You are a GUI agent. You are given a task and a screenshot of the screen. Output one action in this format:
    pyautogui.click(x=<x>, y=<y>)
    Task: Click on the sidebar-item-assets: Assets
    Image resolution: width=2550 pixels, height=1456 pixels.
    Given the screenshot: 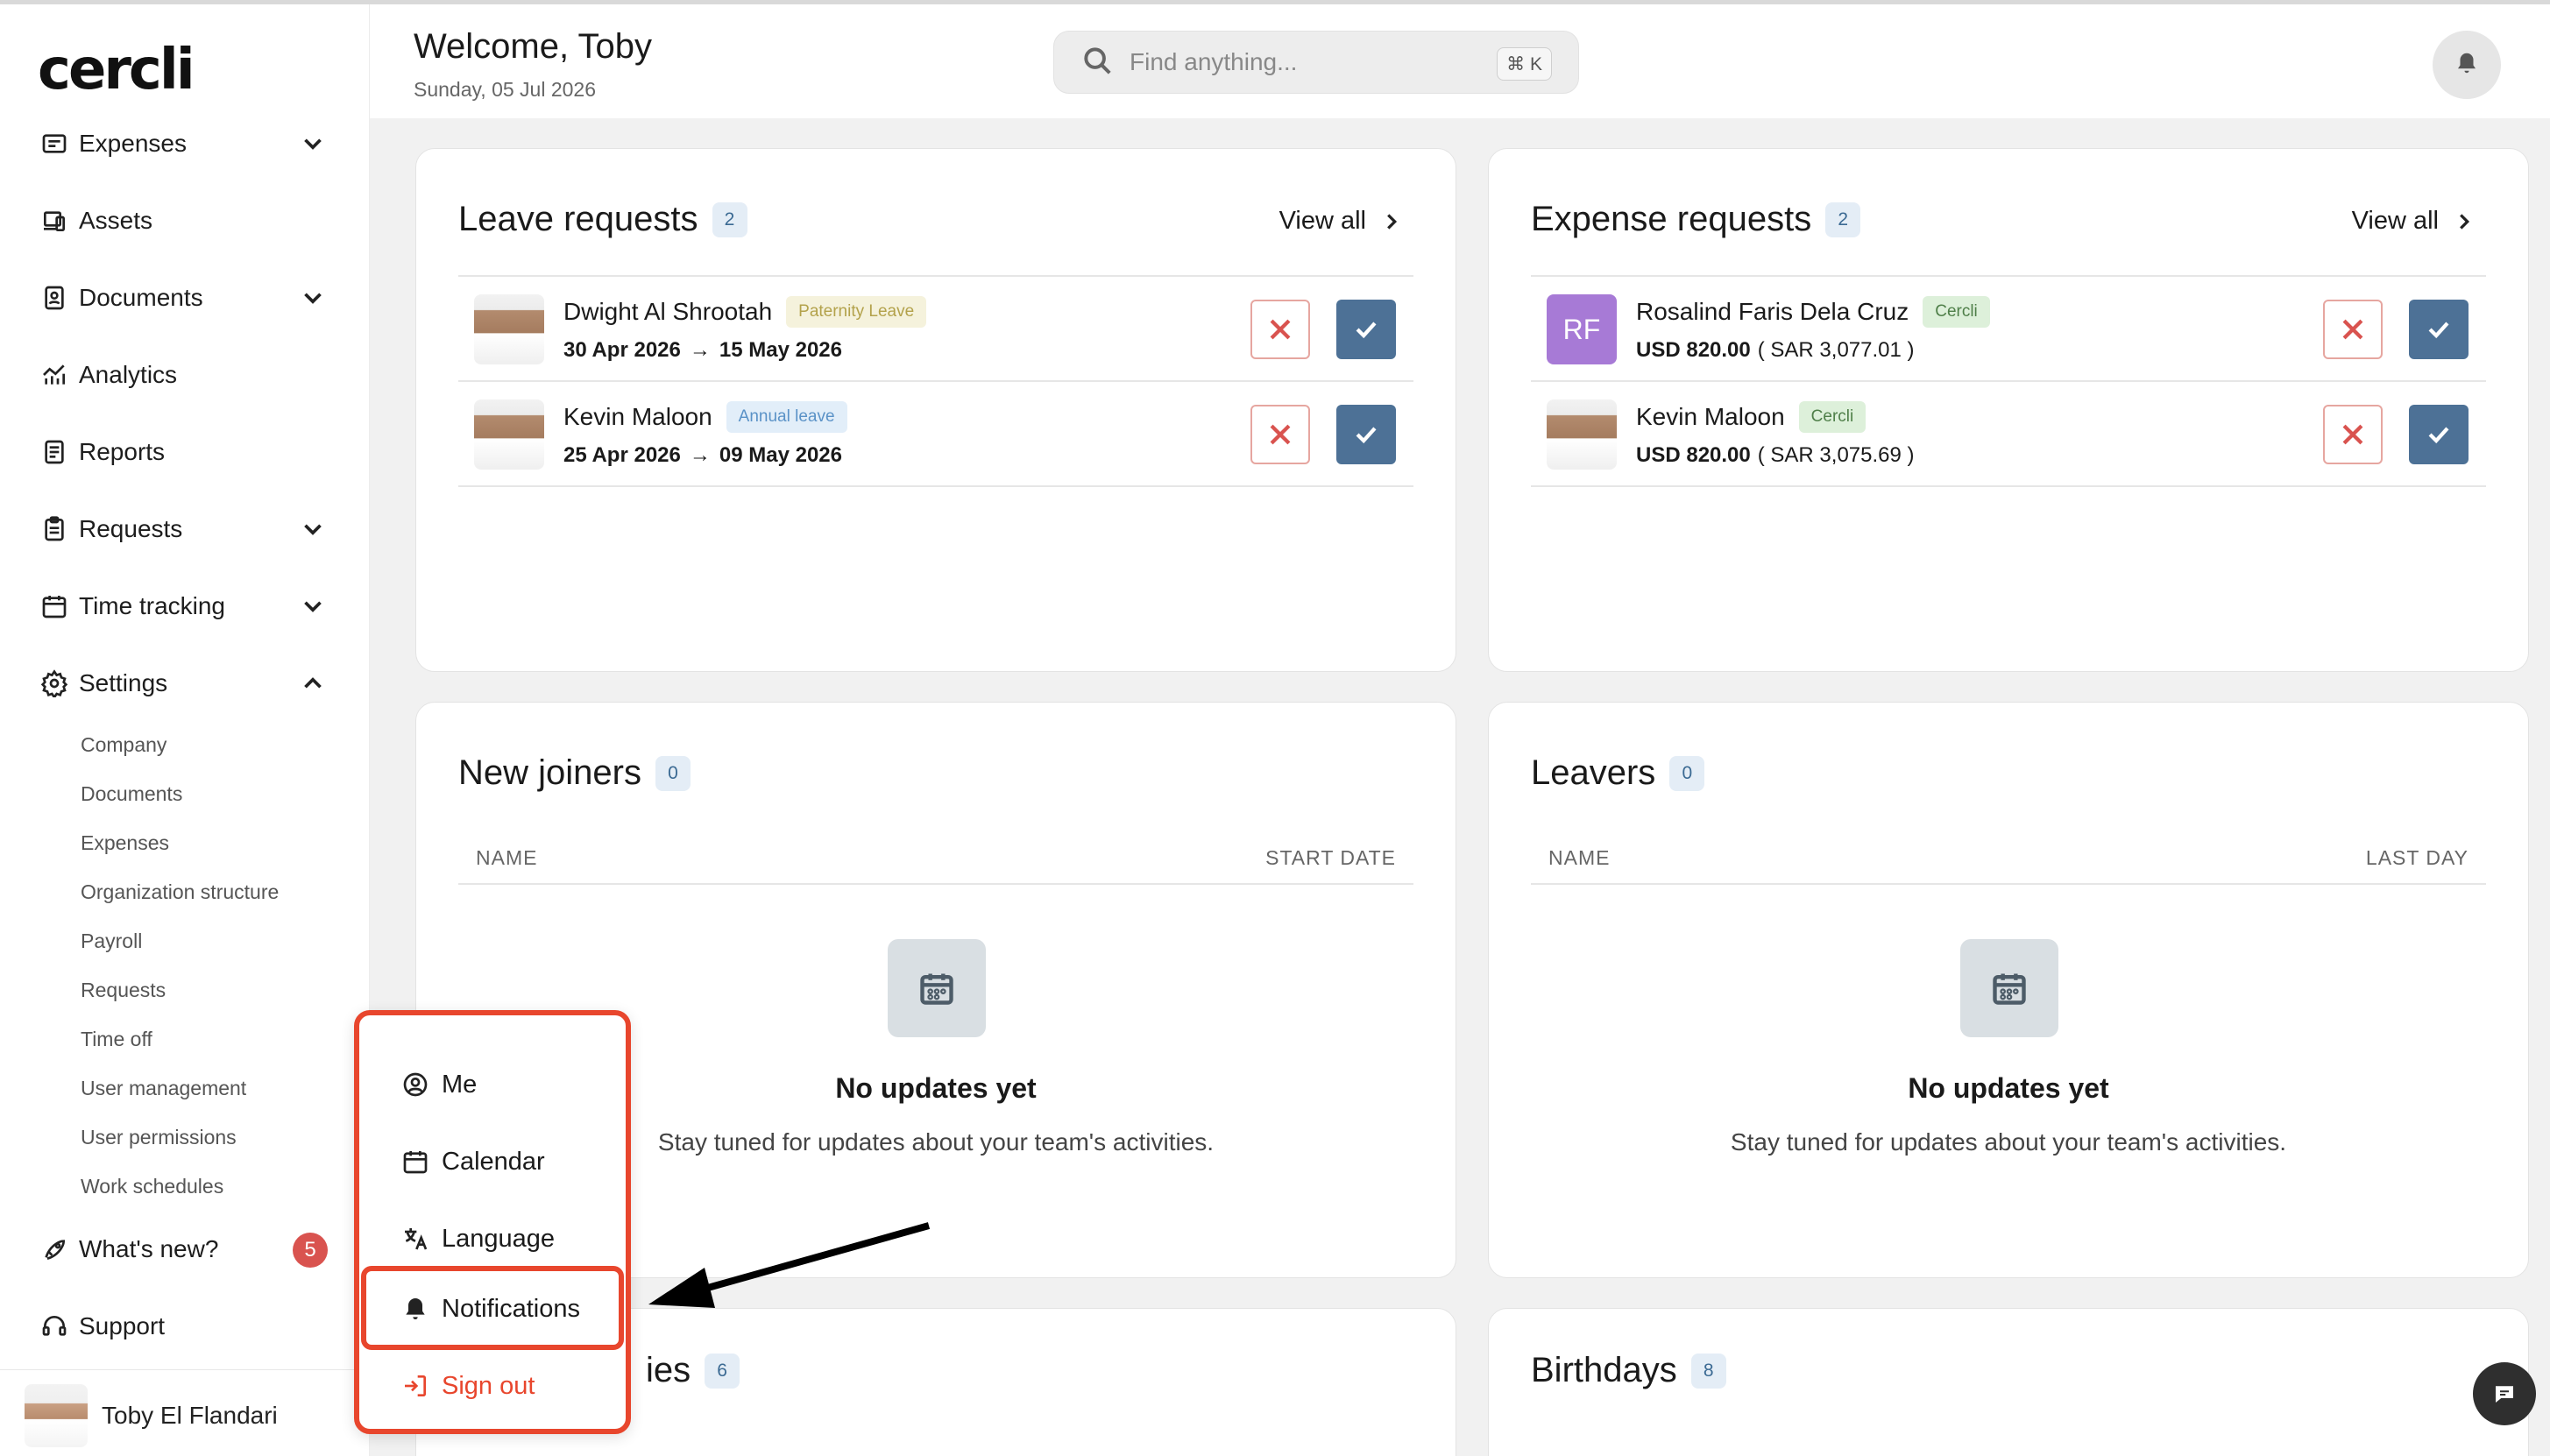 What is the action you would take?
    pyautogui.click(x=183, y=221)
    